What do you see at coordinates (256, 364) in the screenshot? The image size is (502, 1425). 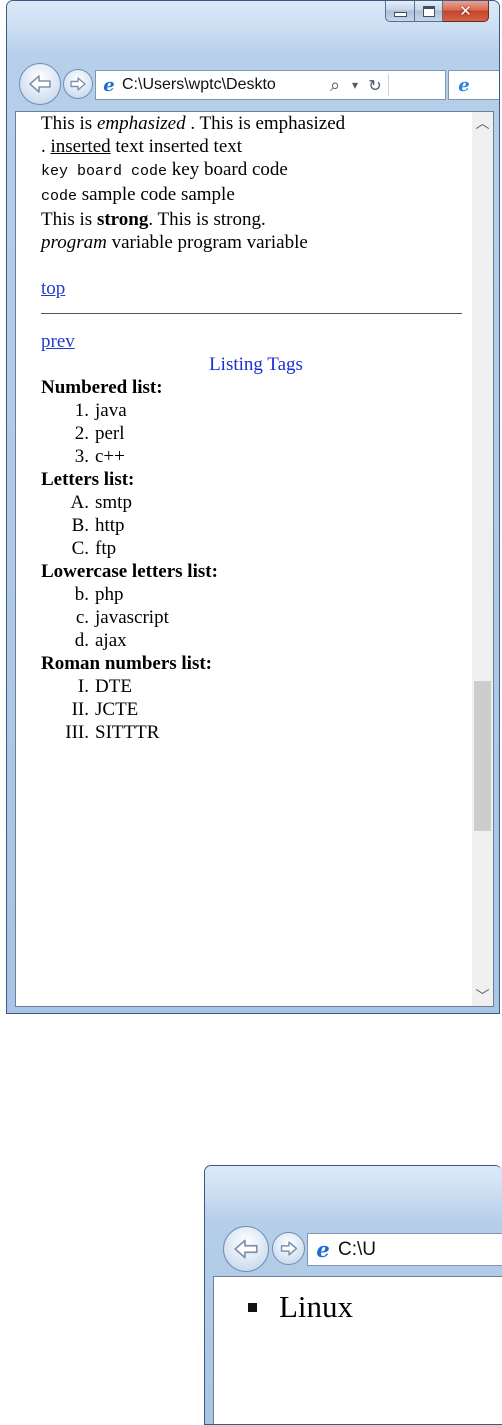 I see `section-title: Listing Tags` at bounding box center [256, 364].